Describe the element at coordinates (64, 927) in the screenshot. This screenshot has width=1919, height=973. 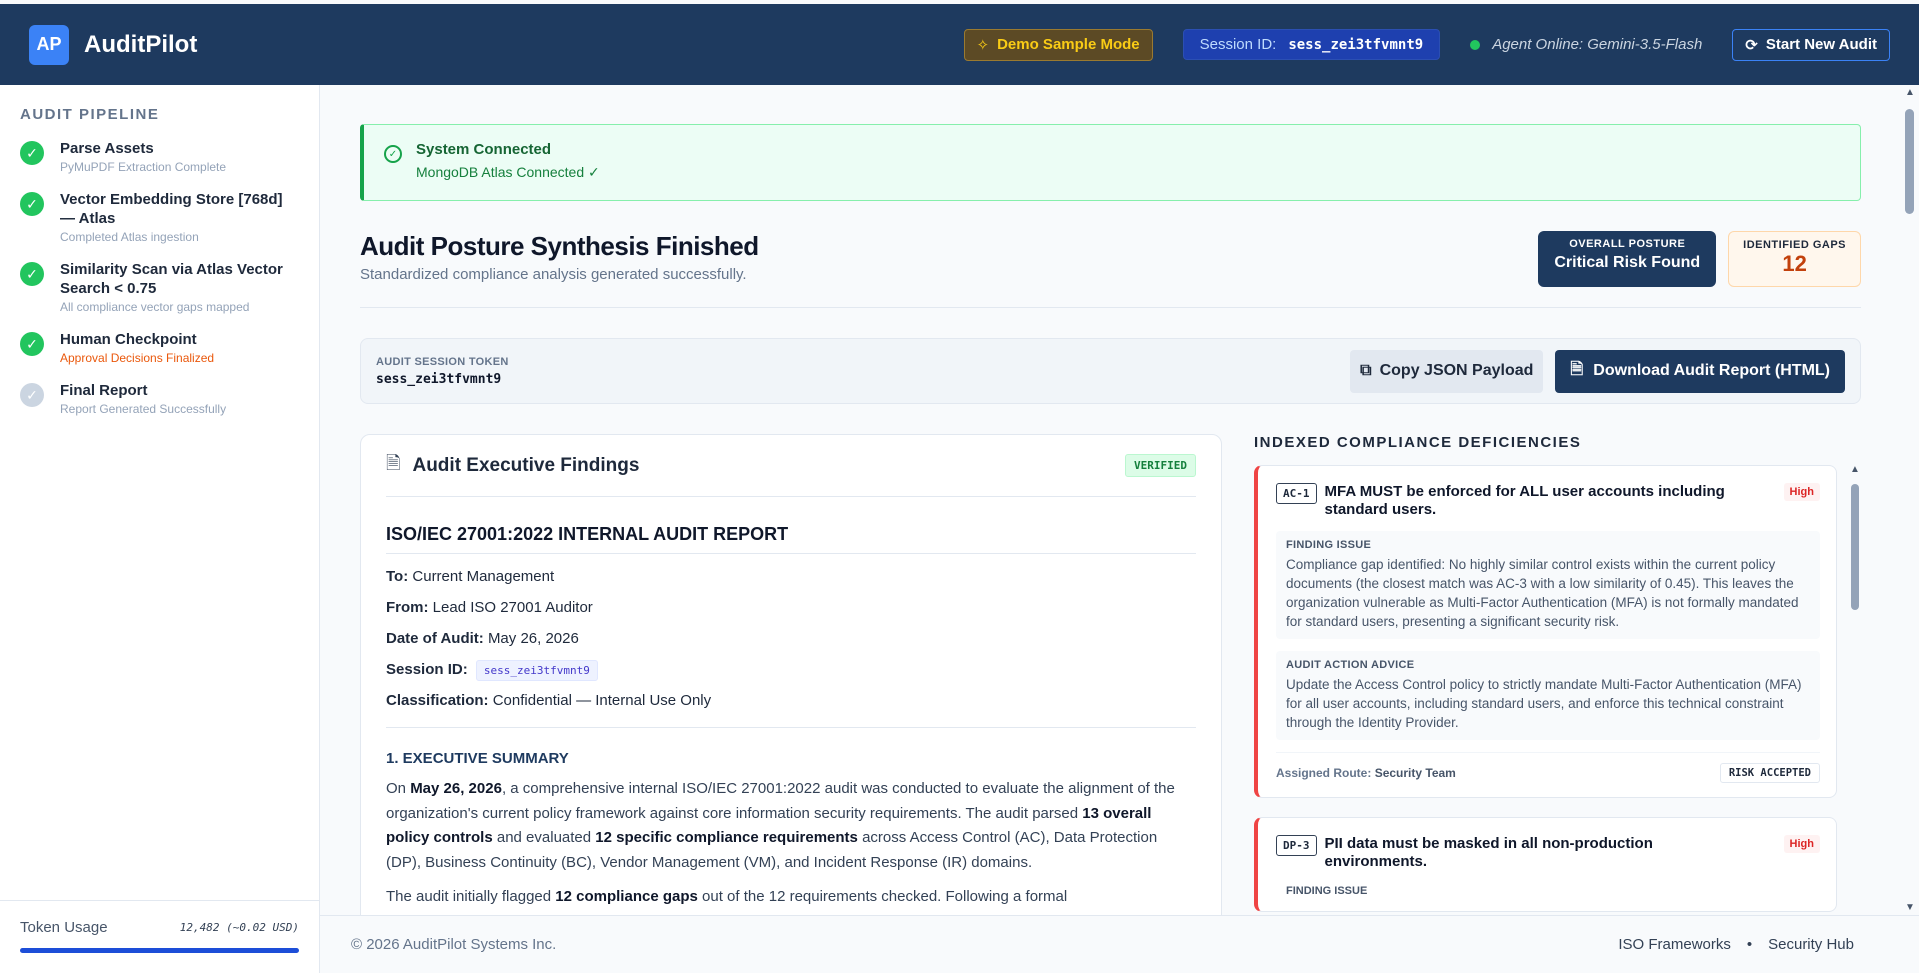
I see `token-usage-label: Token Usage` at that location.